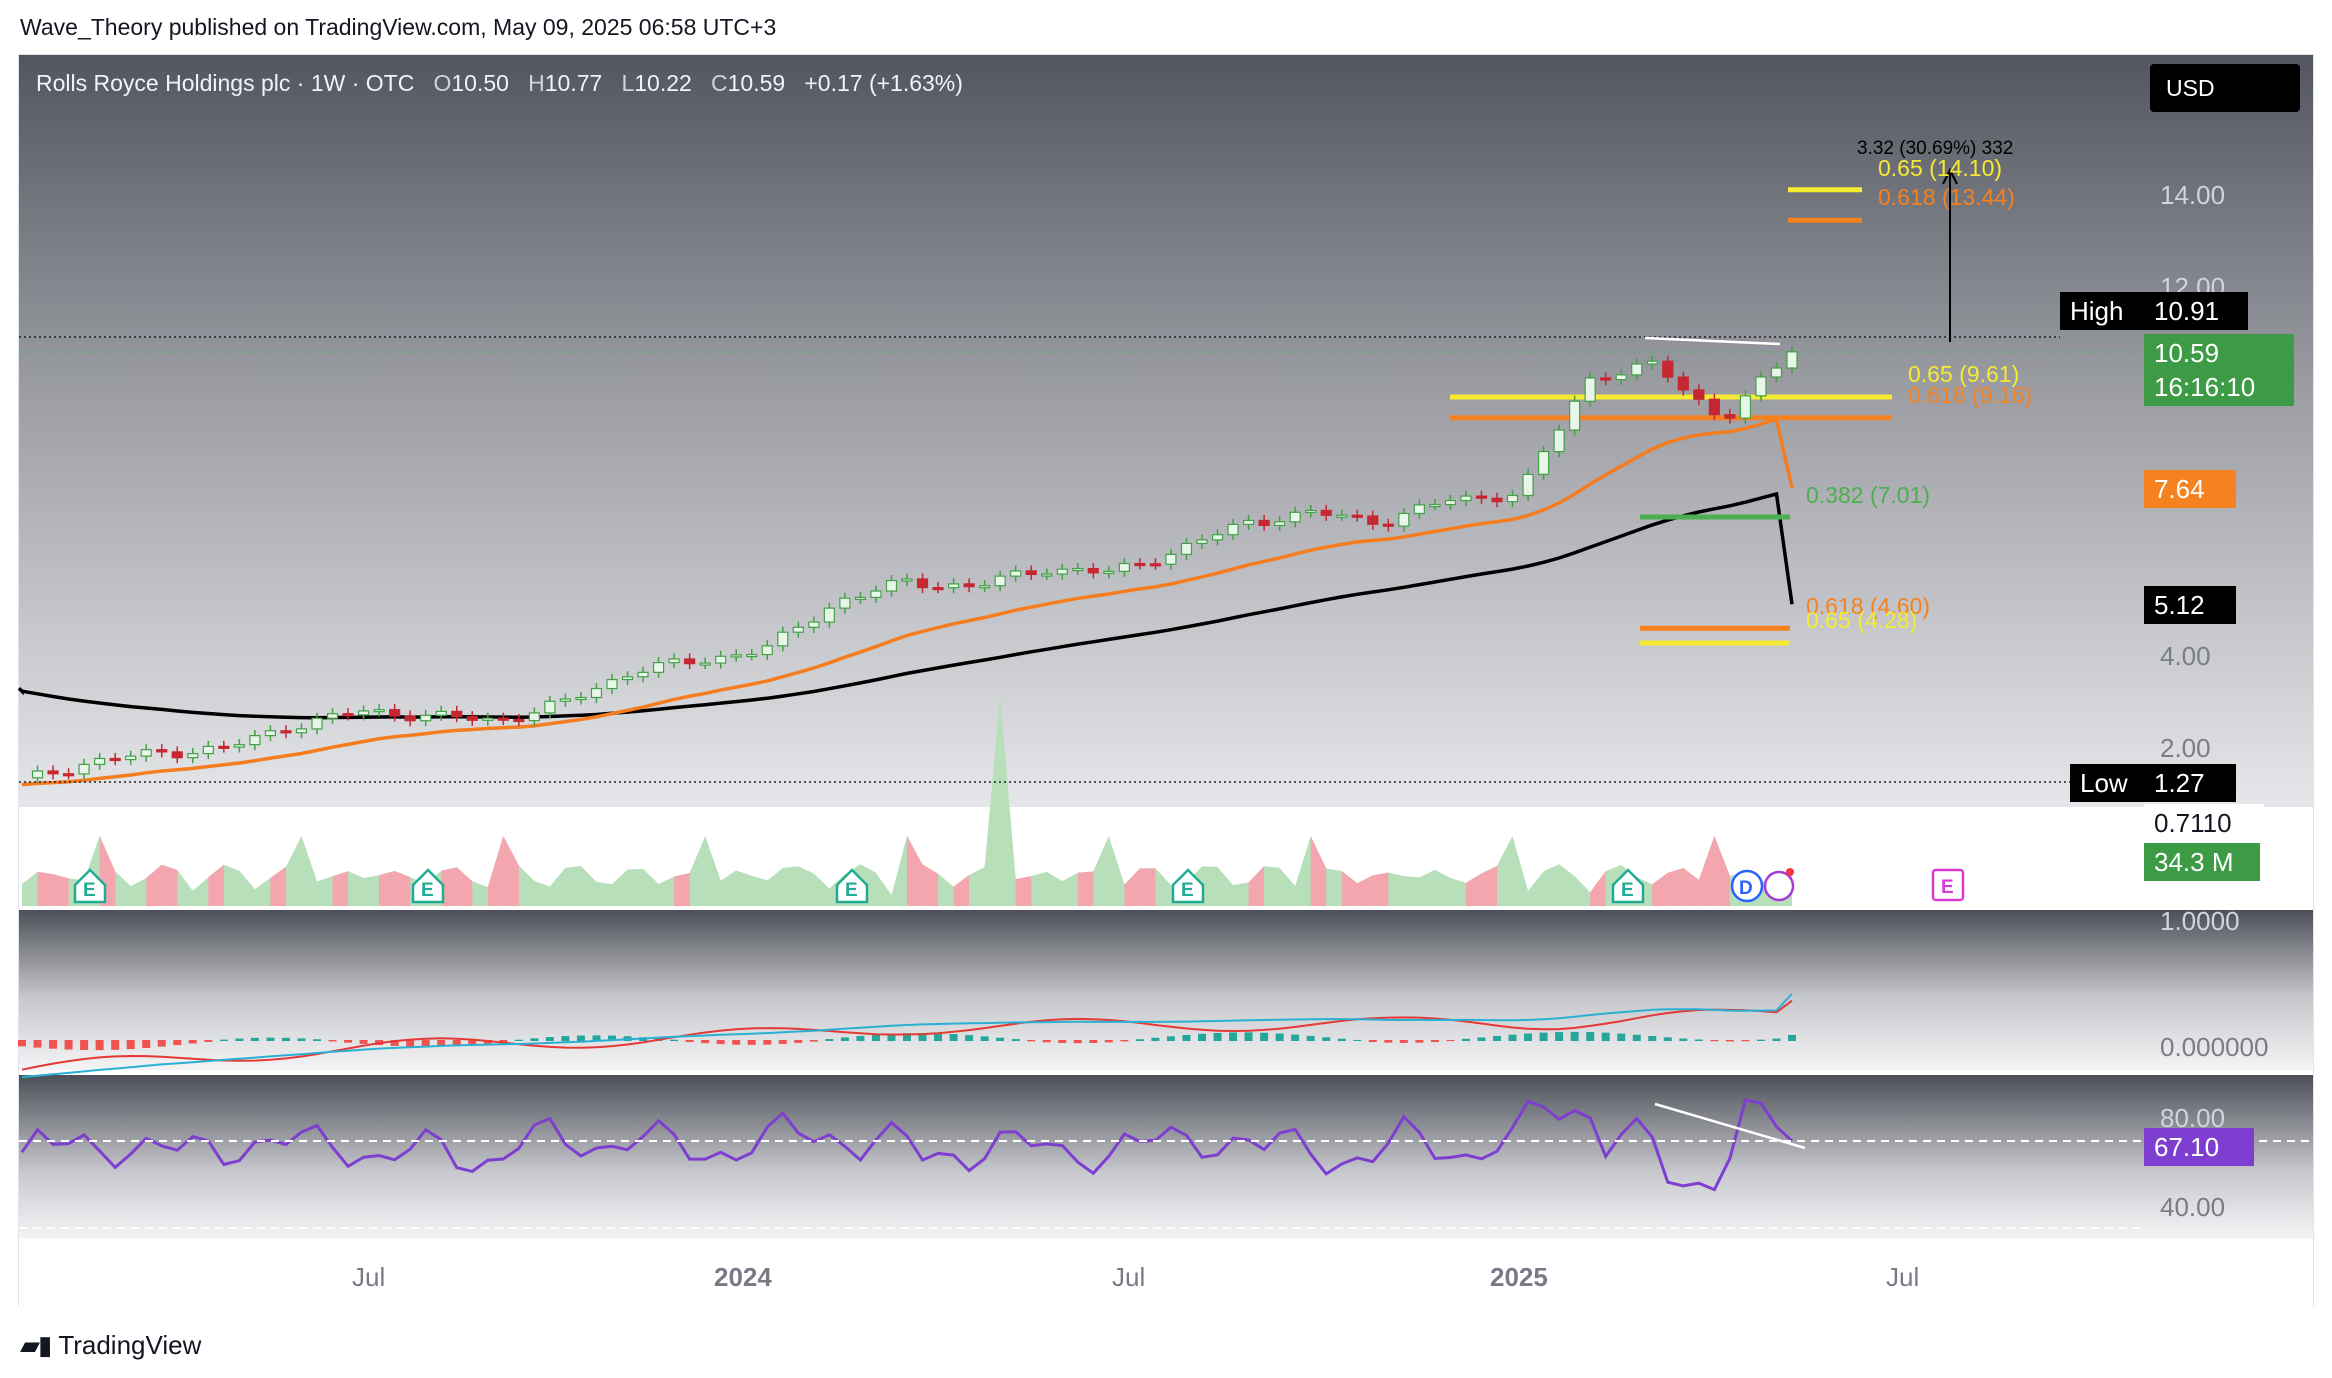  I want to click on brand-name: TradingView, so click(130, 1345).